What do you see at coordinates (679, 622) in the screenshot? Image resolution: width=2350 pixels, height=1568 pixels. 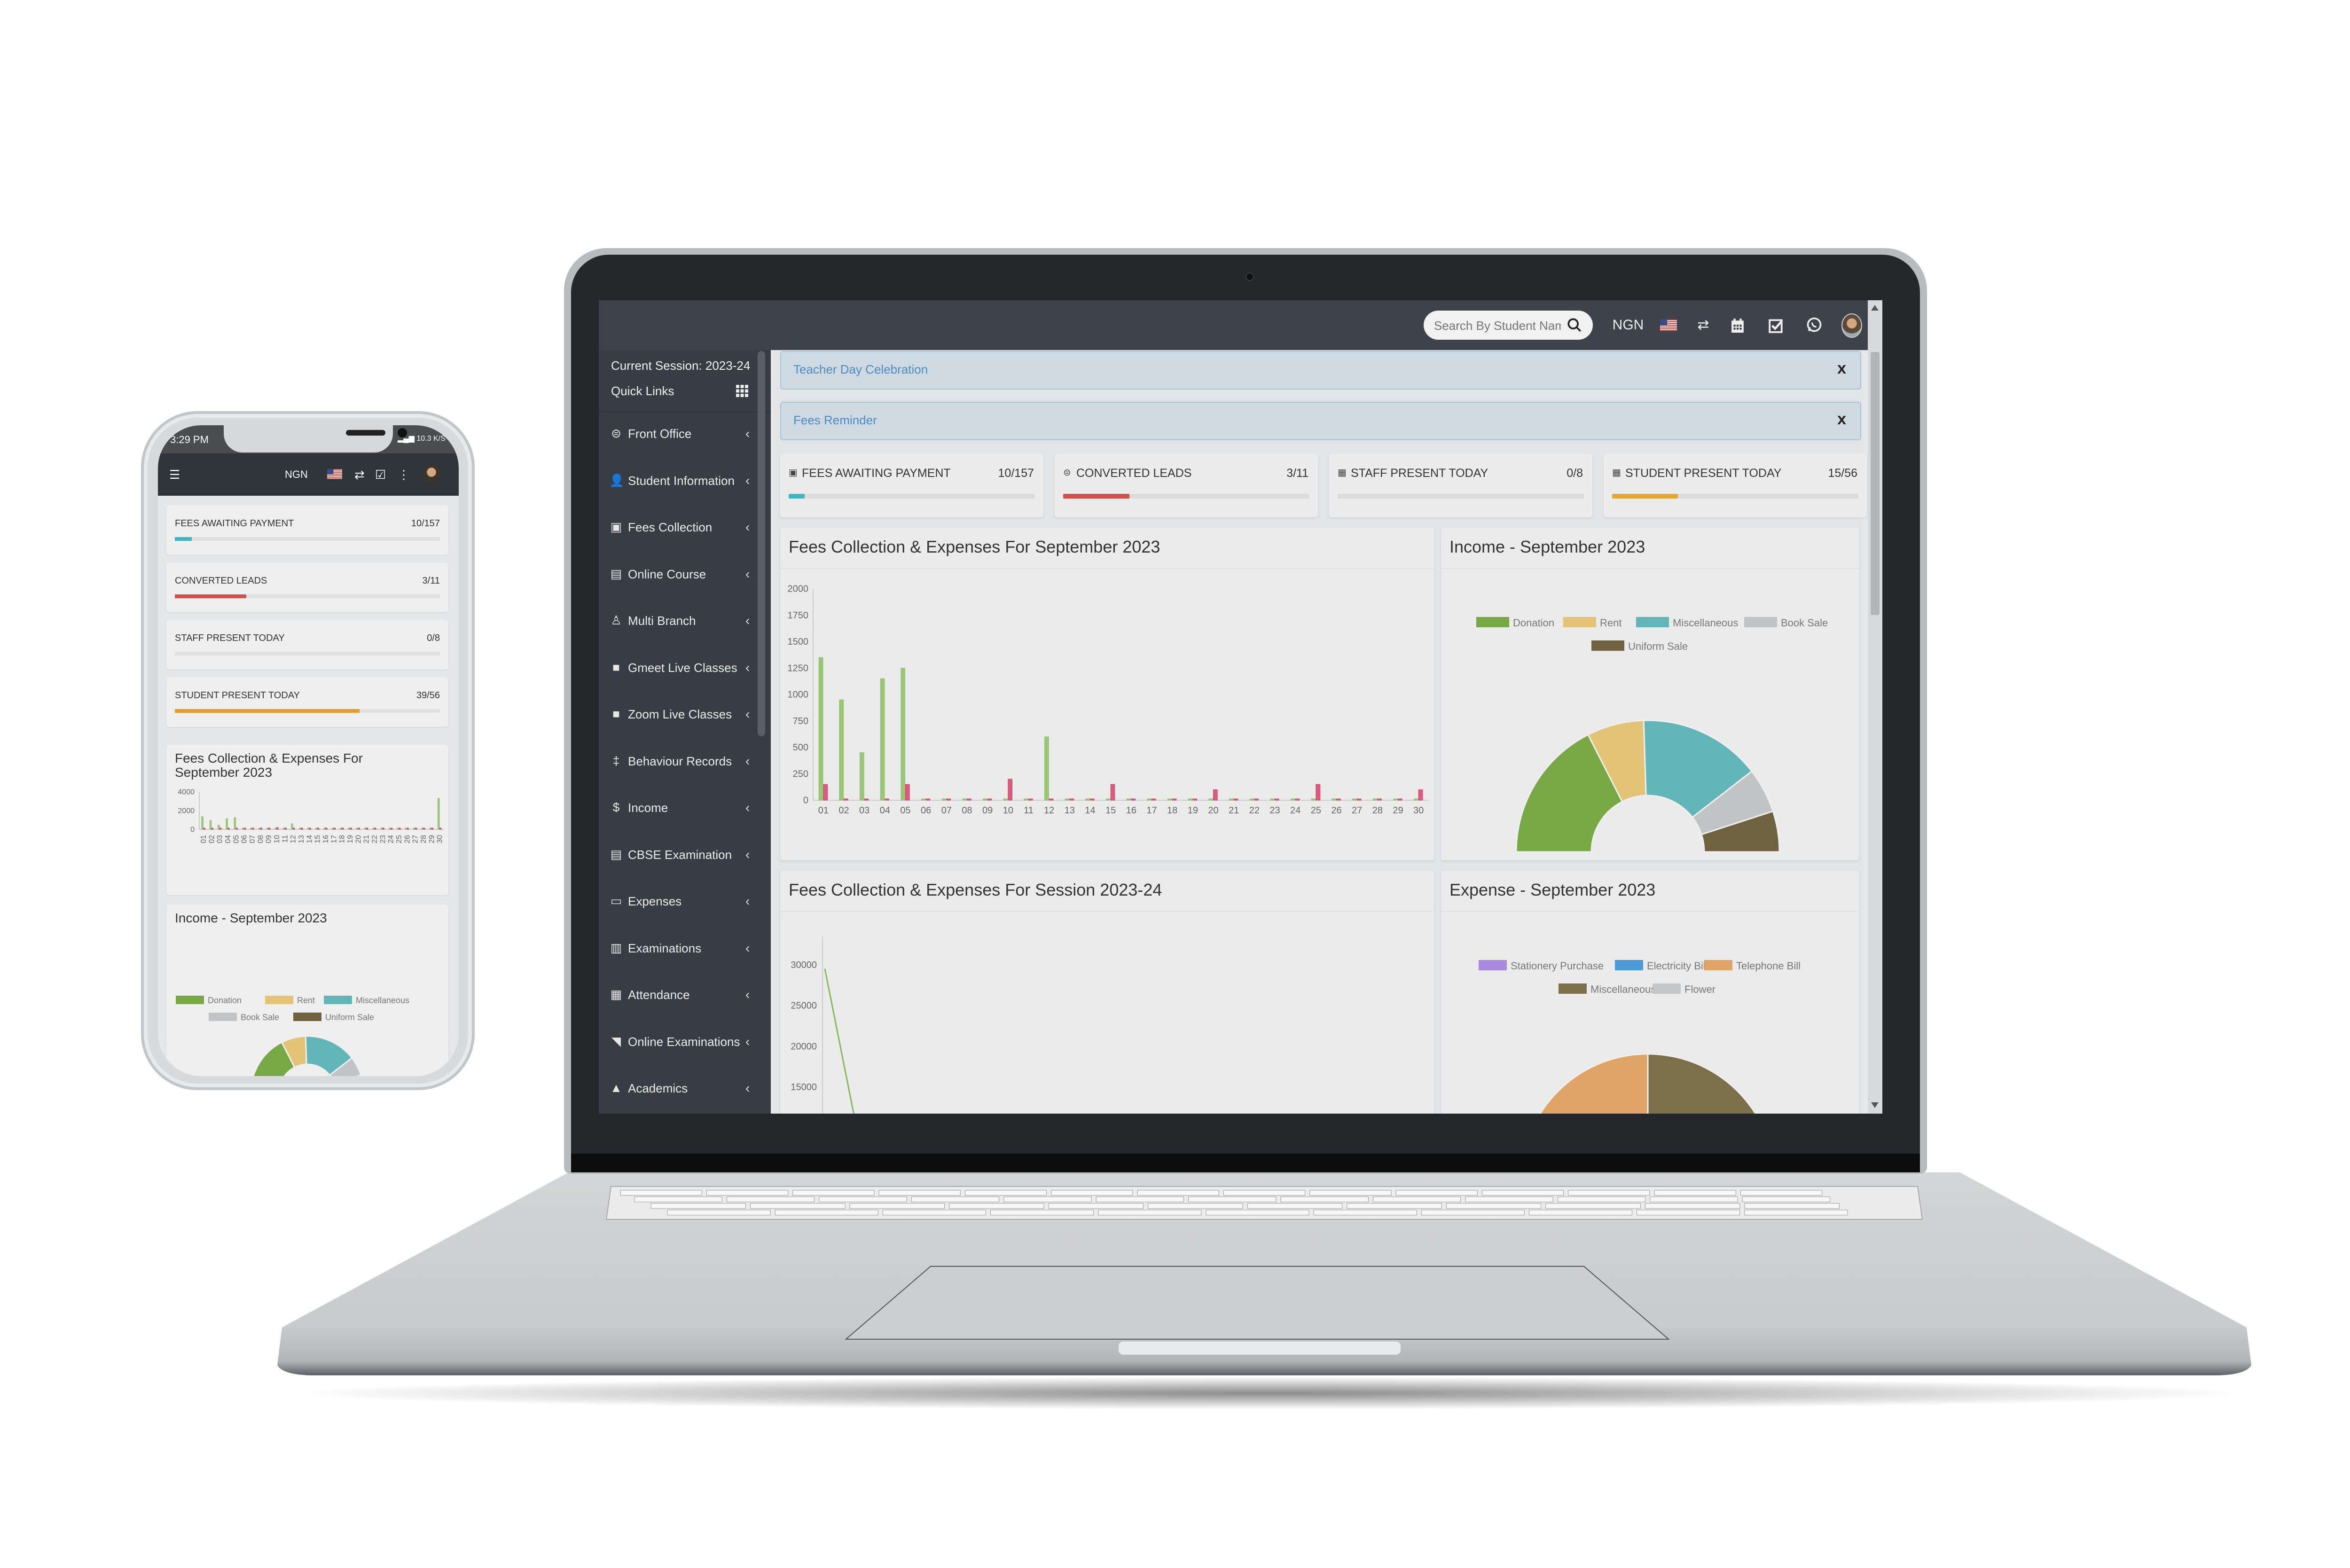 I see `sidebar-item-multi-branch: ♙ Multi Branch ‹` at bounding box center [679, 622].